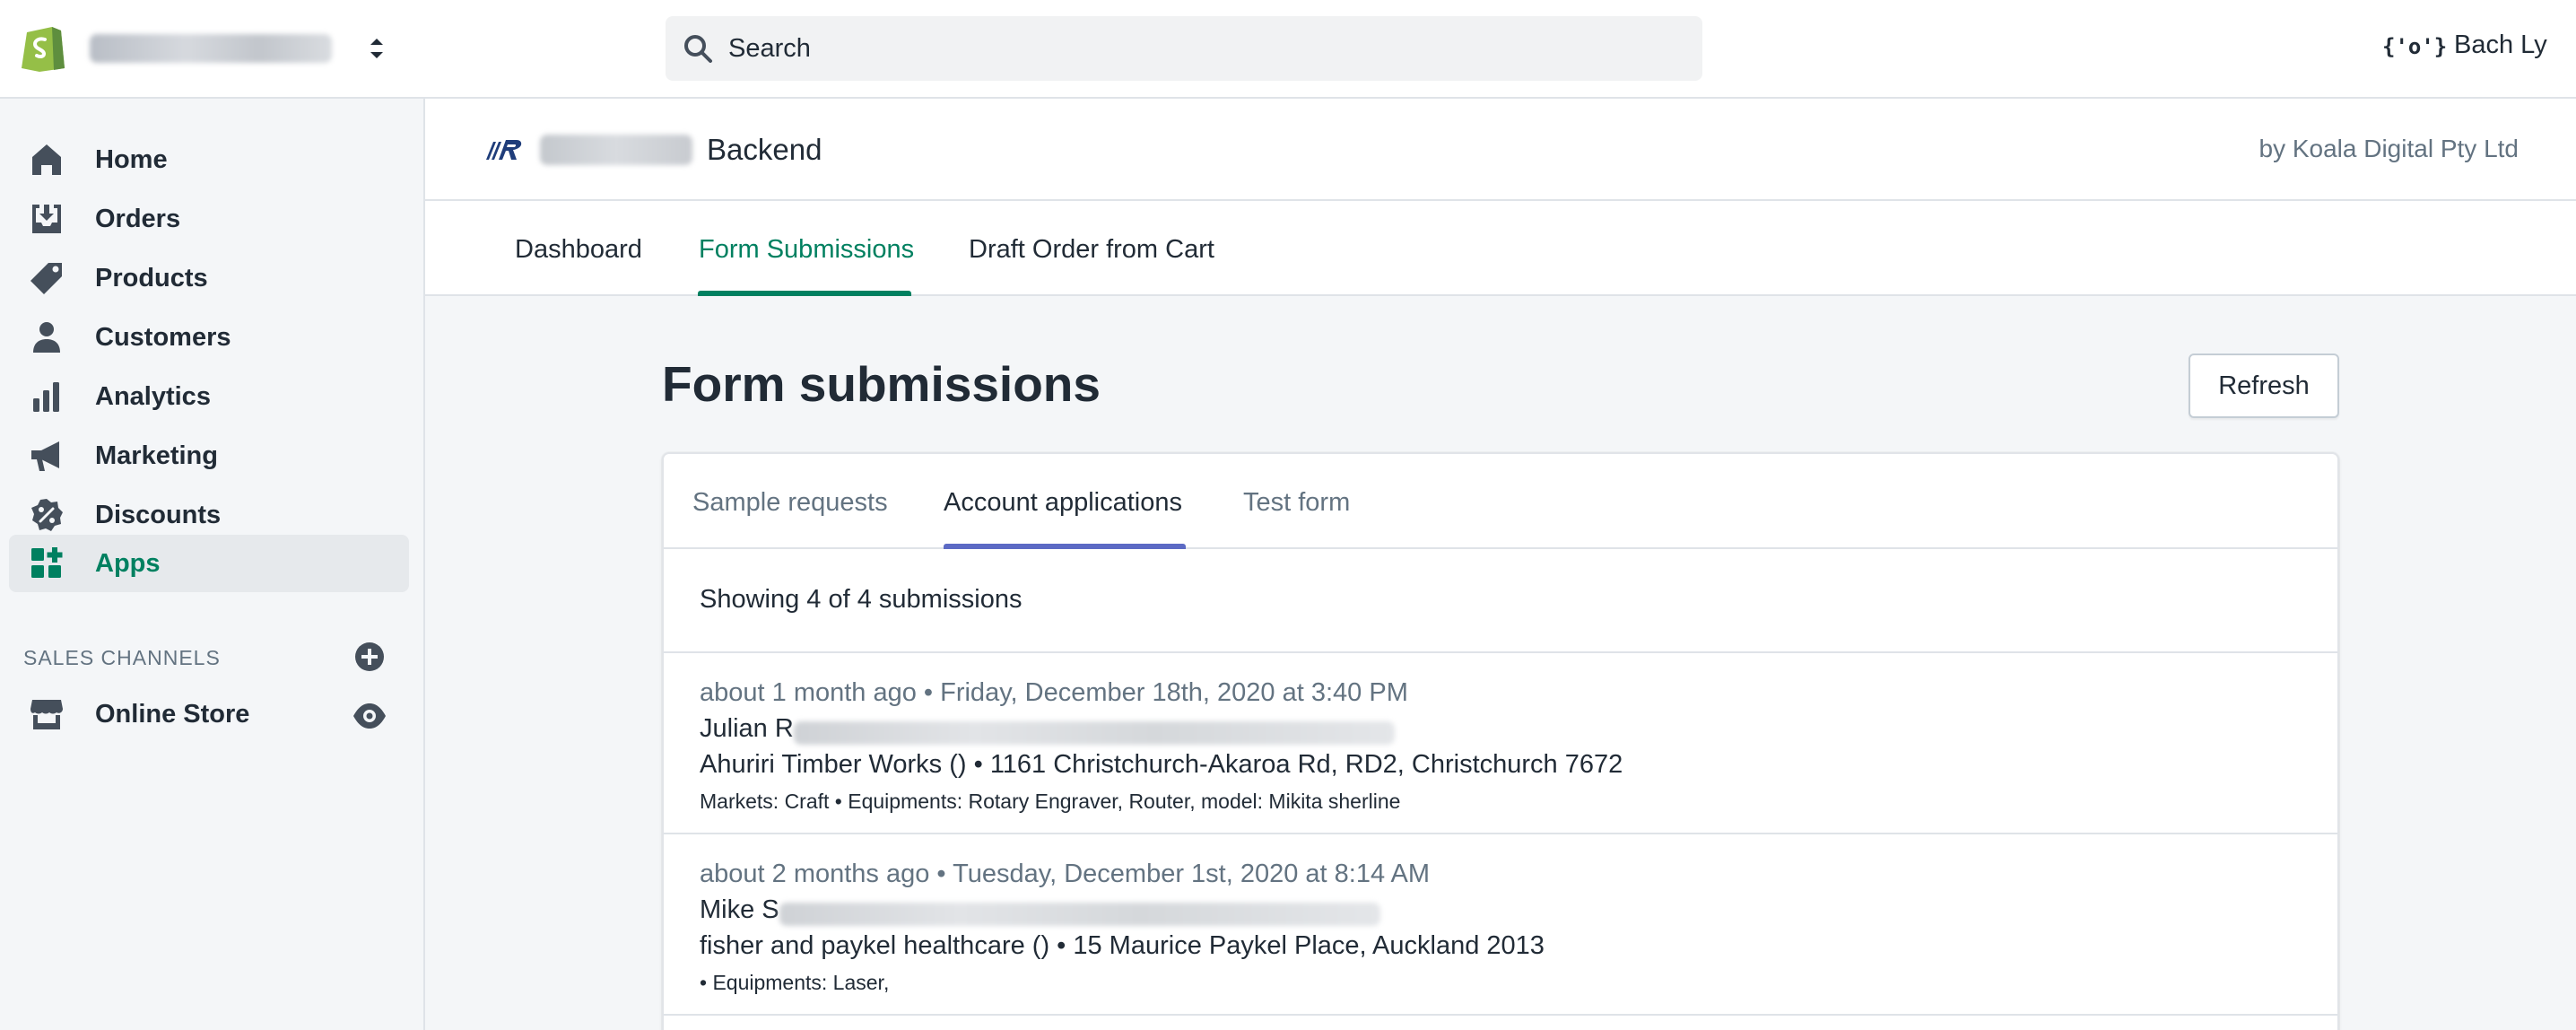  I want to click on sidebar-item-label: Customers, so click(163, 337).